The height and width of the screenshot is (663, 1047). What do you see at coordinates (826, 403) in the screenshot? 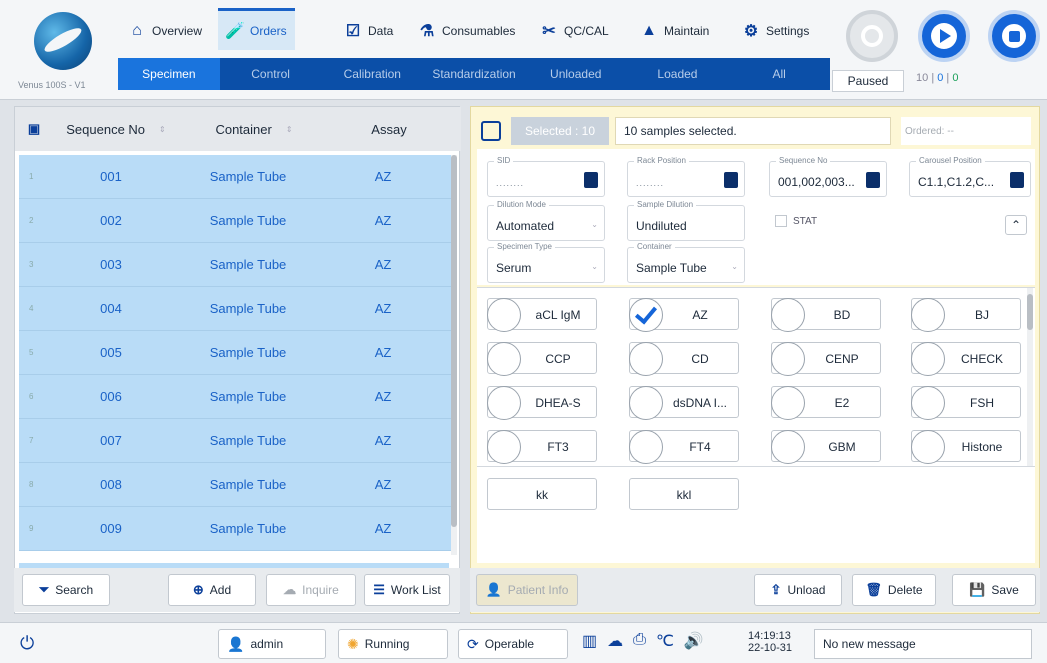
I see `assay-toggle: E2` at bounding box center [826, 403].